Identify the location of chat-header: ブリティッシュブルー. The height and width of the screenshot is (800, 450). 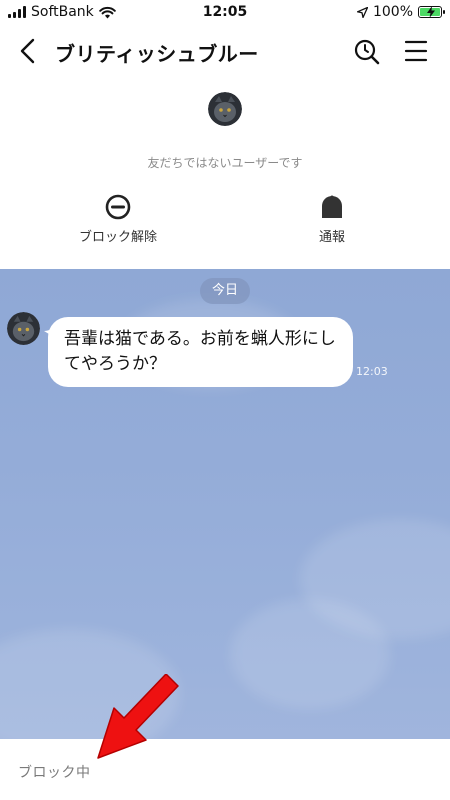
(225, 51).